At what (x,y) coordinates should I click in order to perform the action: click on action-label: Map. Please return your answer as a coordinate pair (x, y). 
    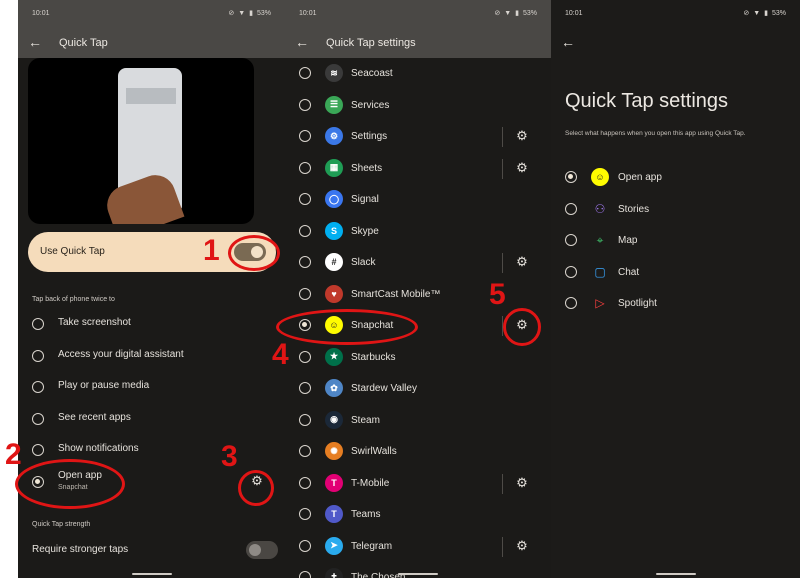
    Looking at the image, I should click on (628, 240).